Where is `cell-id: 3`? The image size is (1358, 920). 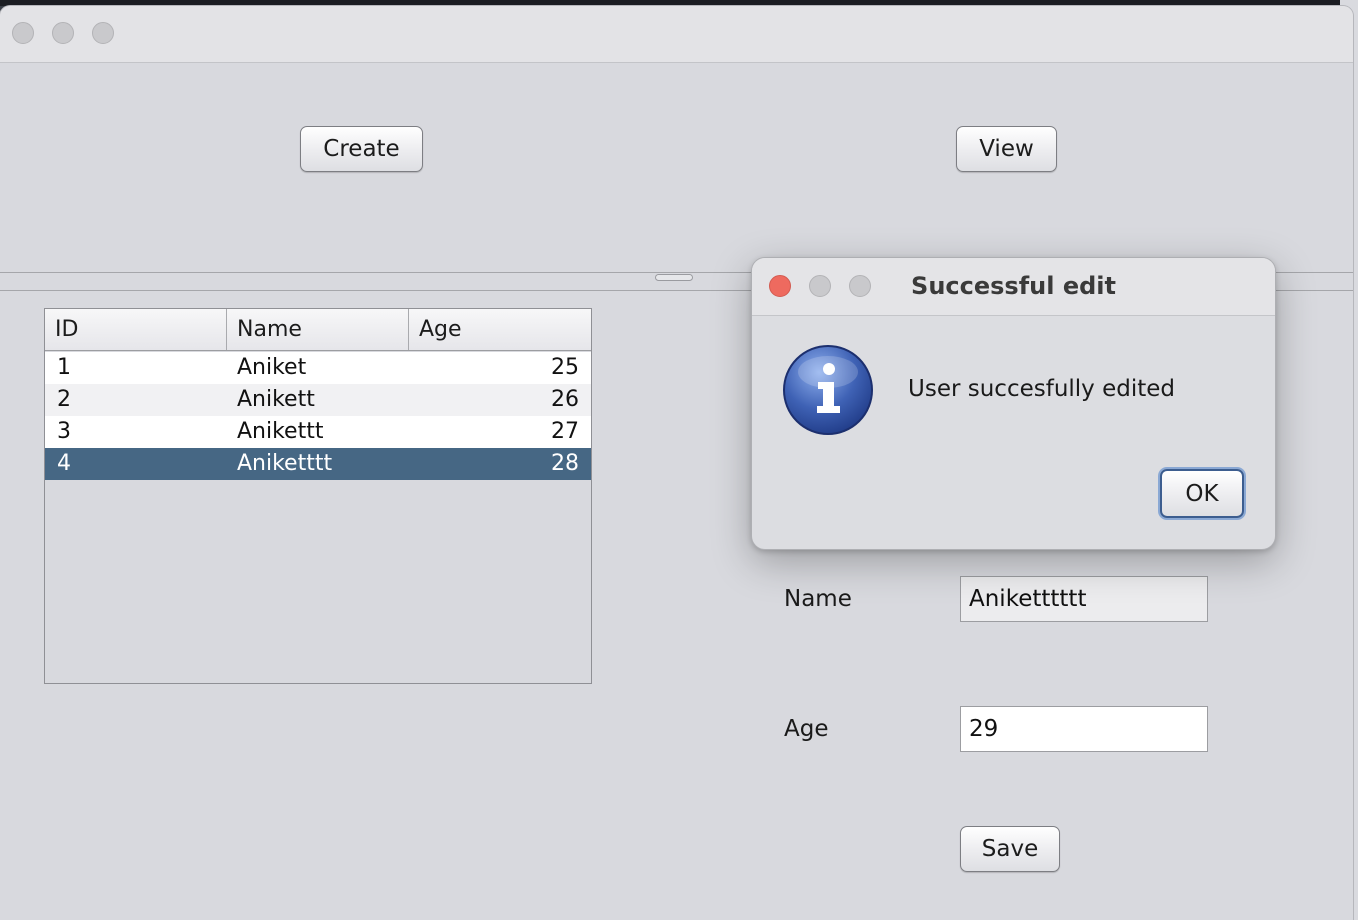
cell-id: 3 is located at coordinates (64, 431).